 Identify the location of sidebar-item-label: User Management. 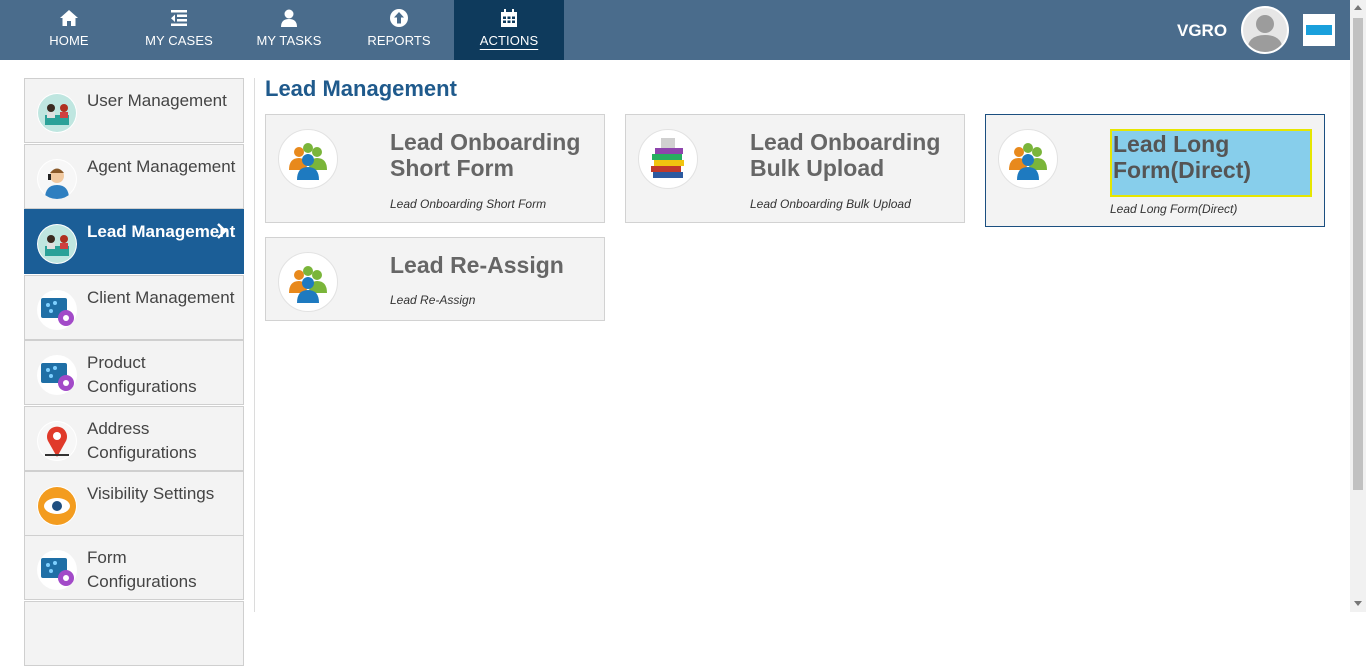
(157, 100).